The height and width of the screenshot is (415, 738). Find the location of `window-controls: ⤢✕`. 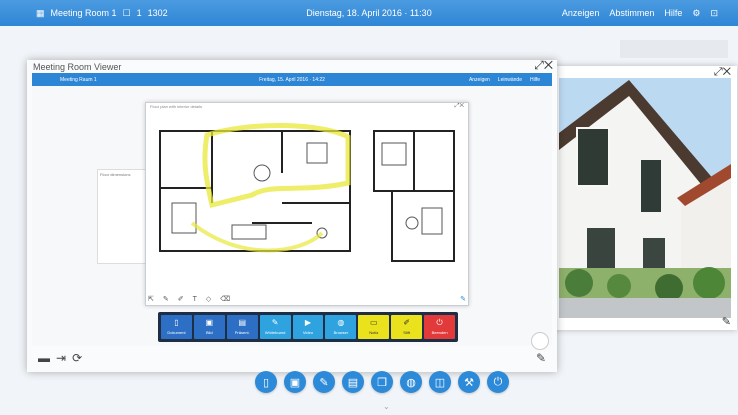

window-controls: ⤢✕ is located at coordinates (543, 65).